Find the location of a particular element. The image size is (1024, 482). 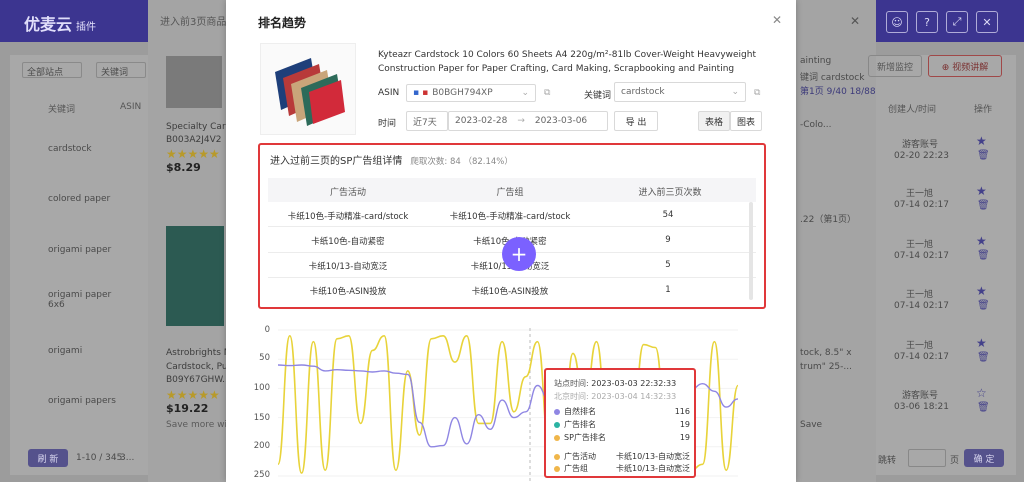

refresh-button: 刷 新 is located at coordinates (48, 458).